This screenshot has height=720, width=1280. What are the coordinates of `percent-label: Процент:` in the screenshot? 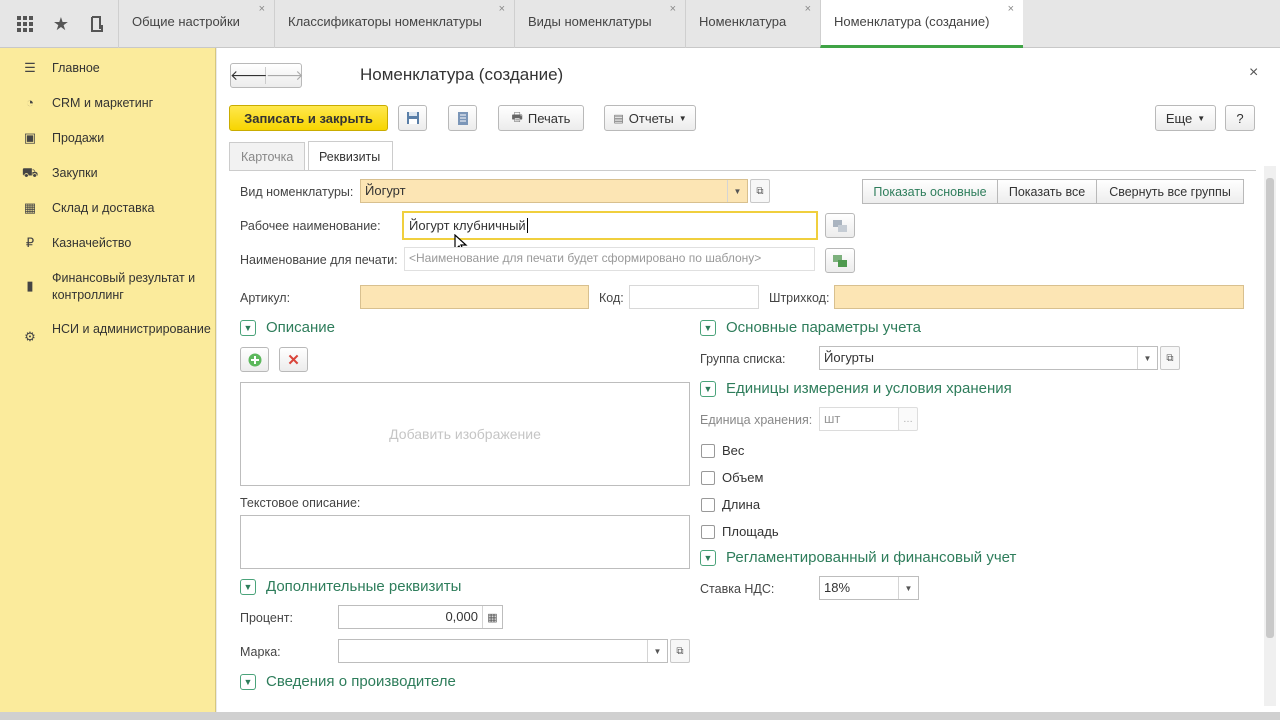 It's located at (266, 618).